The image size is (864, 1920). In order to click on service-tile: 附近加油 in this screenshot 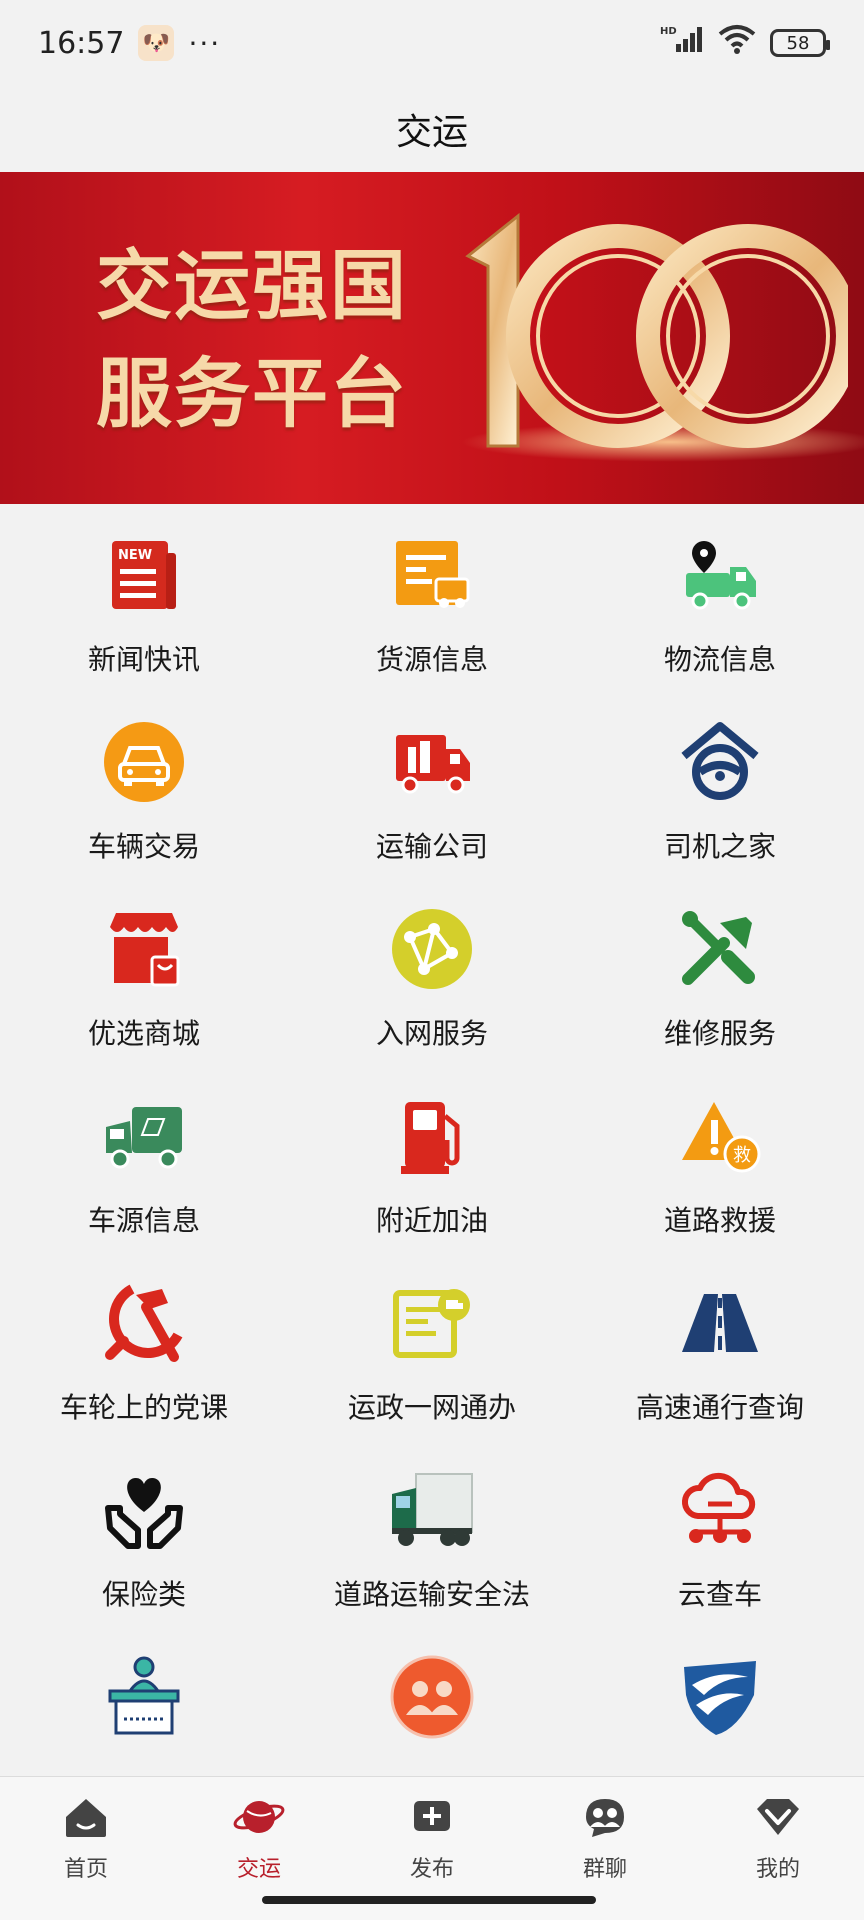, I will do `click(432, 1174)`.